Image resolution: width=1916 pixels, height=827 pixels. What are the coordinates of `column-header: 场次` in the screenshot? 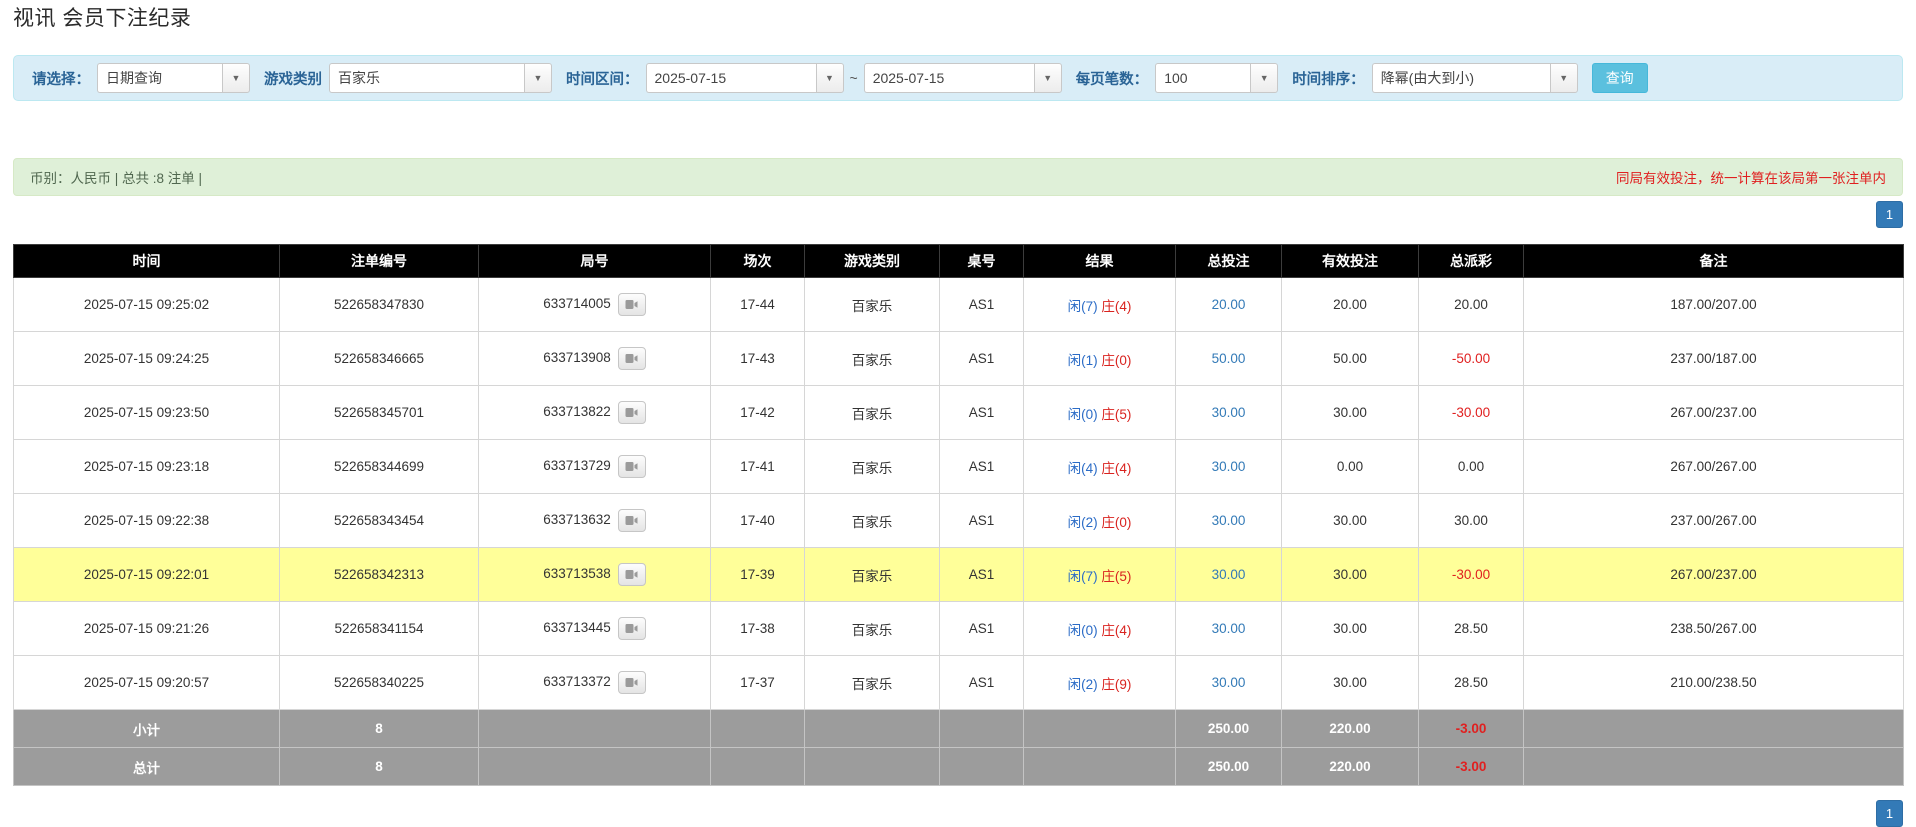 It's located at (757, 261).